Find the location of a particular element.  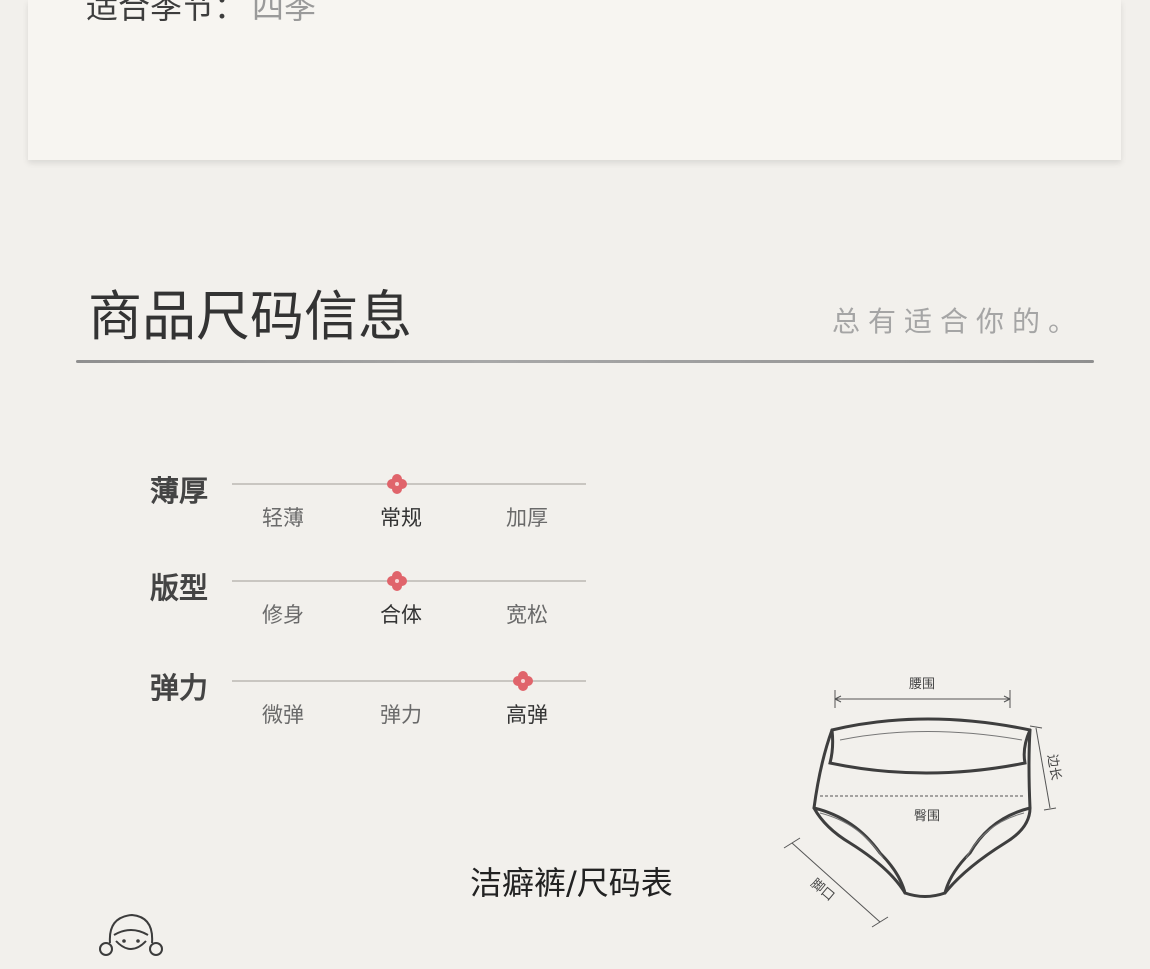

attribute-row-elasticity: 弹力 微弹 弹力 高弹 is located at coordinates (310, 705).